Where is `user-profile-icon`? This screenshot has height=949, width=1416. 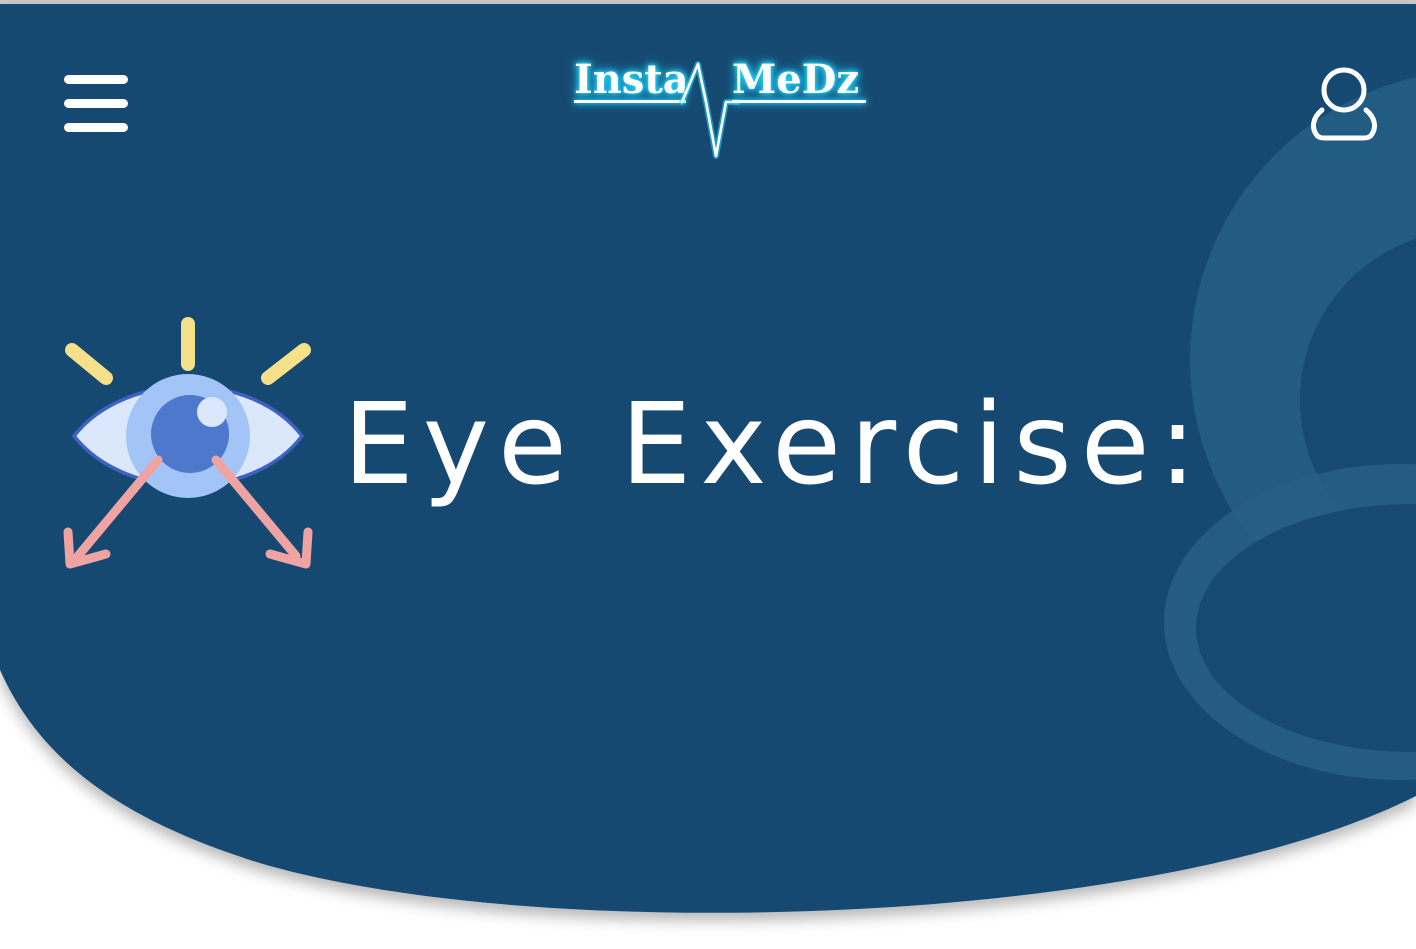
user-profile-icon is located at coordinates (1344, 104).